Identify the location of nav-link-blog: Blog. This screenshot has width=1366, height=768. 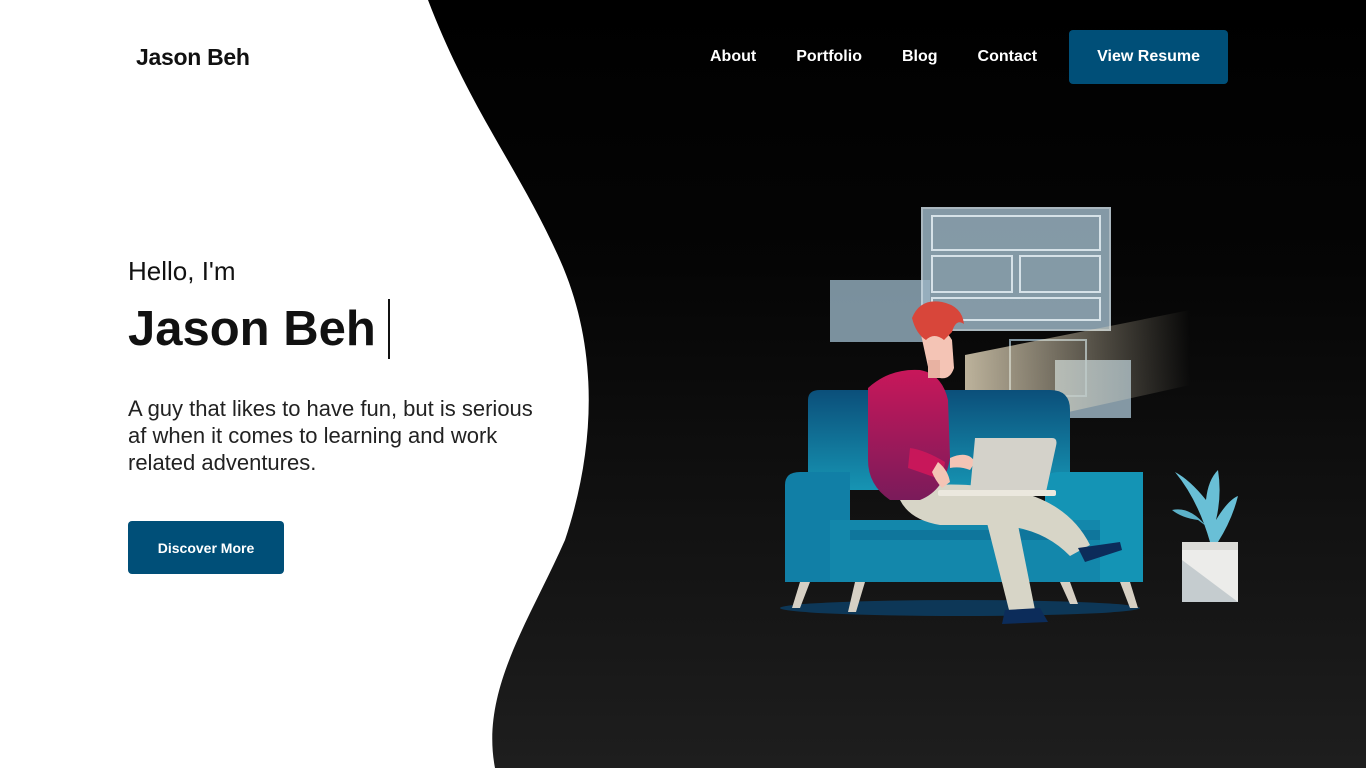
(920, 57).